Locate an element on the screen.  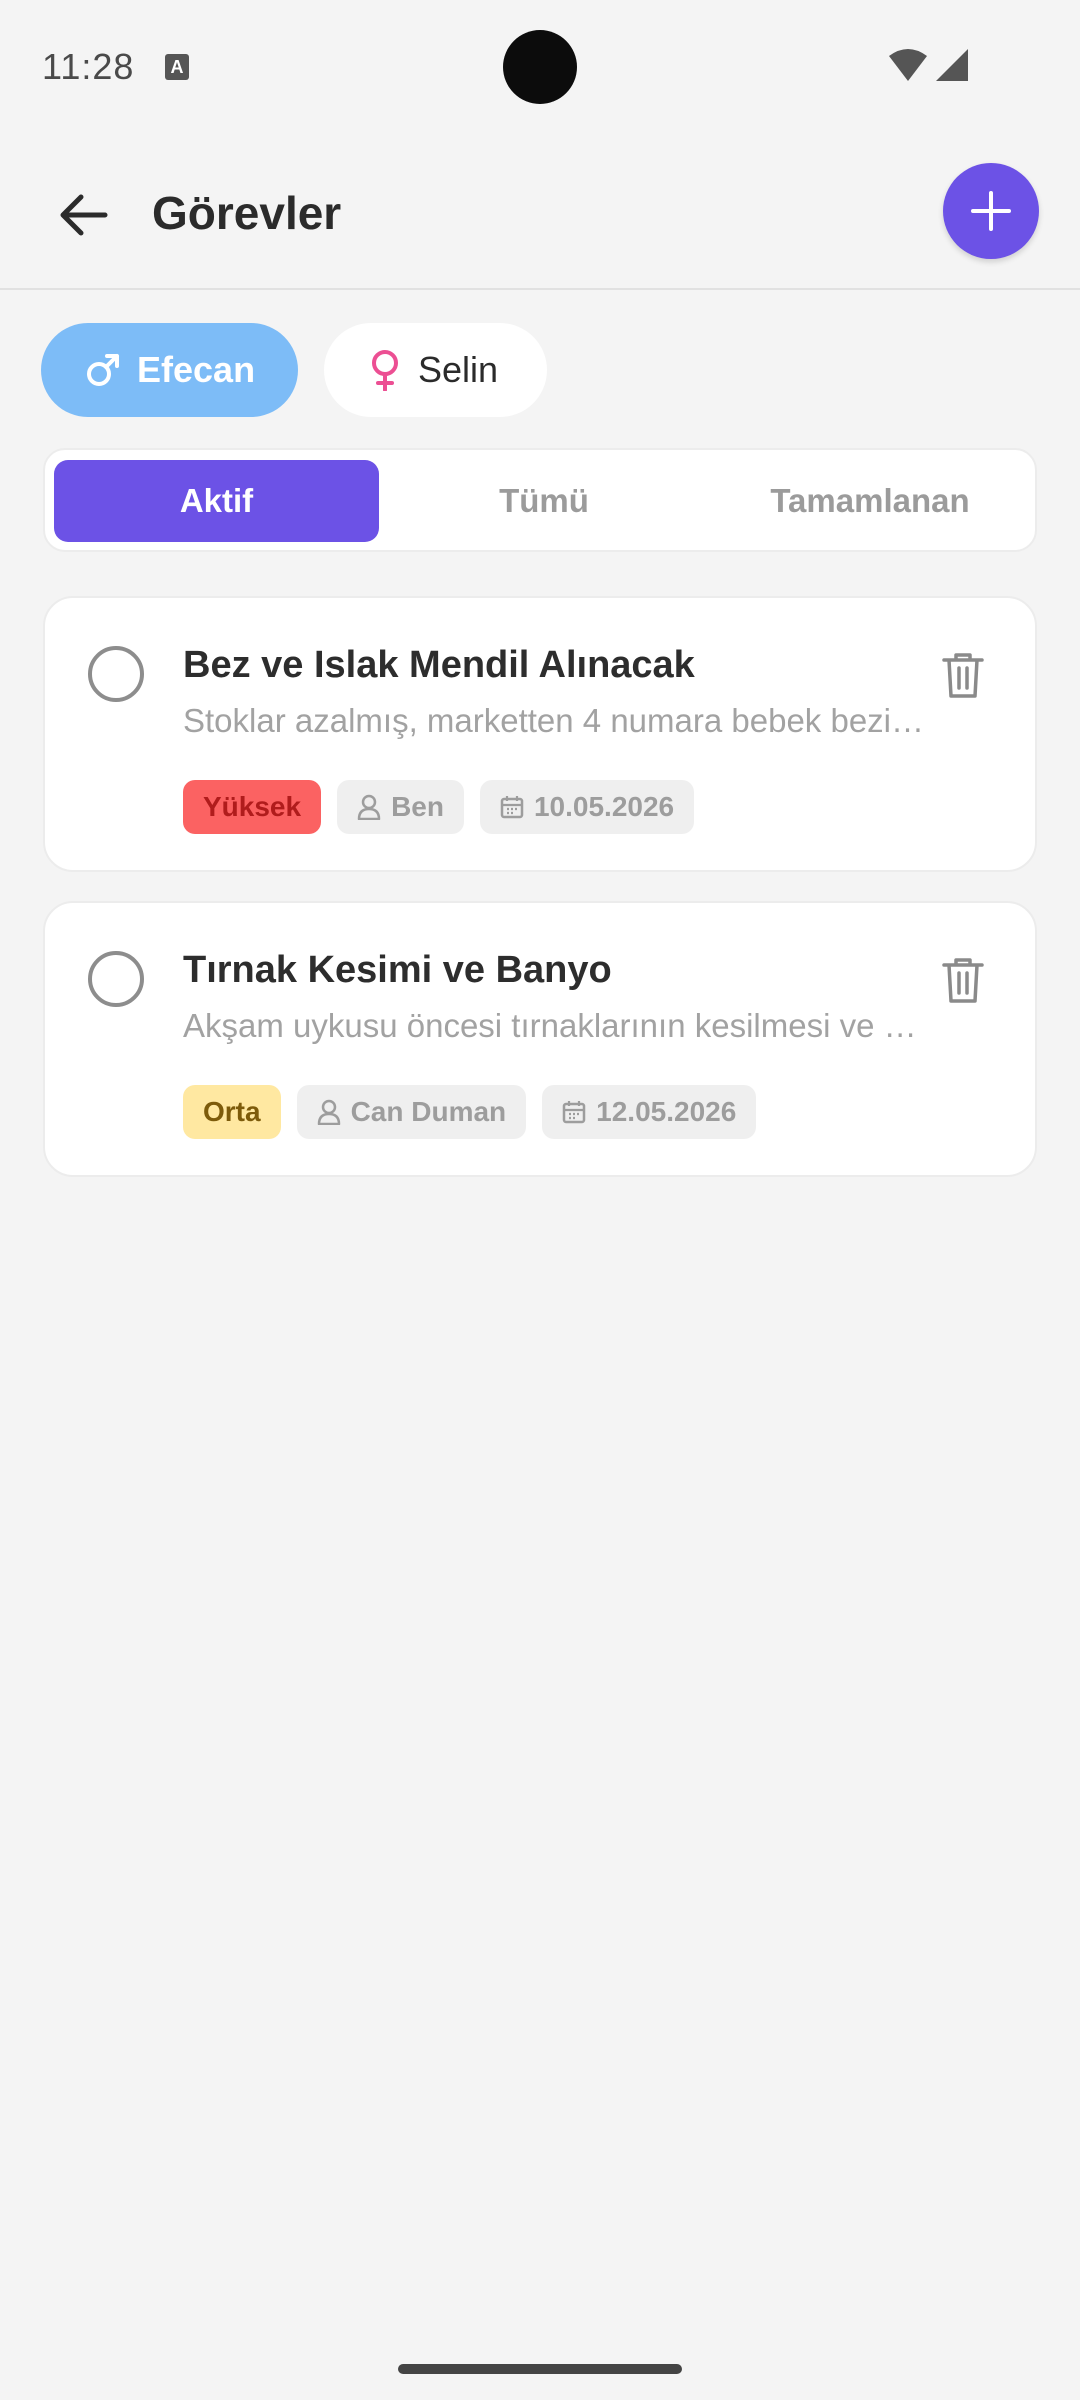
filter-tabs: Aktif Tümü Tamamlanan is located at coordinates (540, 500).